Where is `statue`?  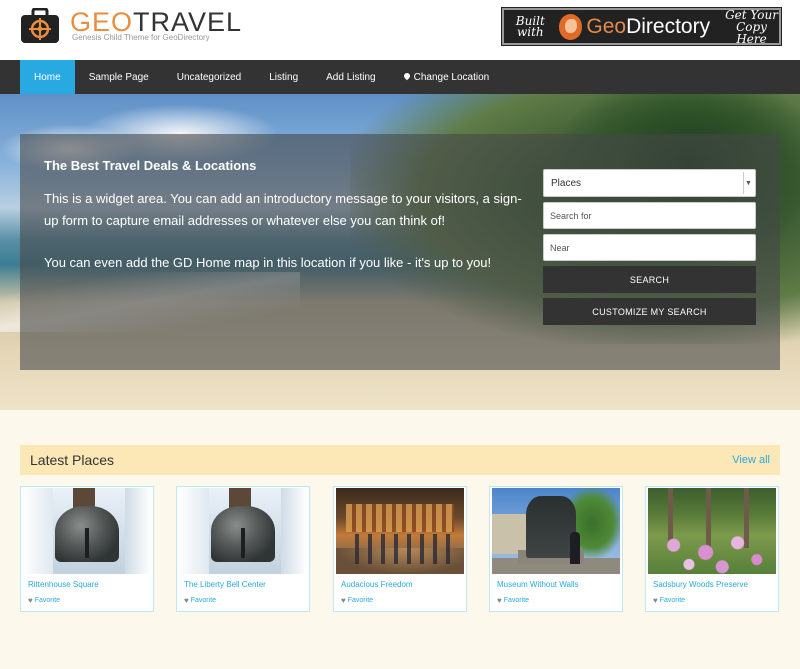 statue is located at coordinates (551, 527).